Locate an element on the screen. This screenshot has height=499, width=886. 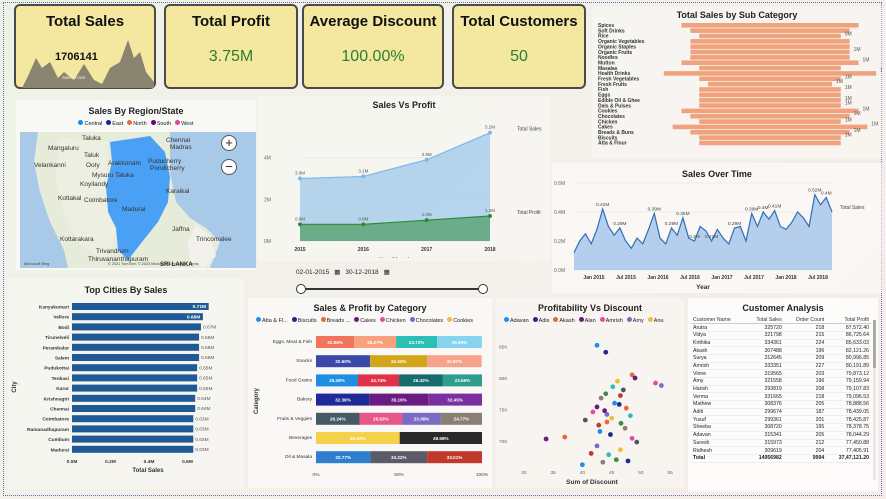
table-row: Amy 321558 196 79,159.94 is located at coordinates (781, 381).